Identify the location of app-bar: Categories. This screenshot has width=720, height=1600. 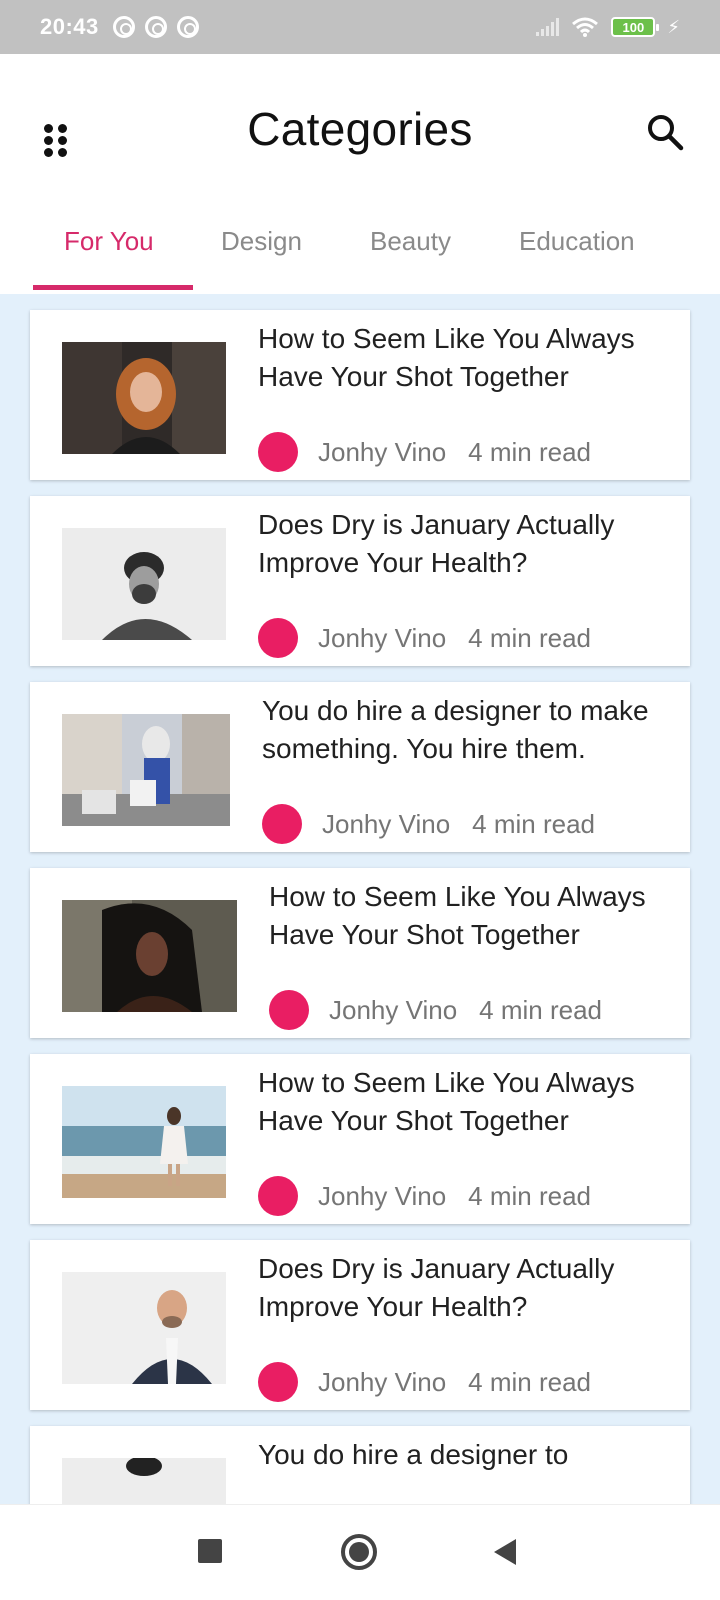
(360, 129).